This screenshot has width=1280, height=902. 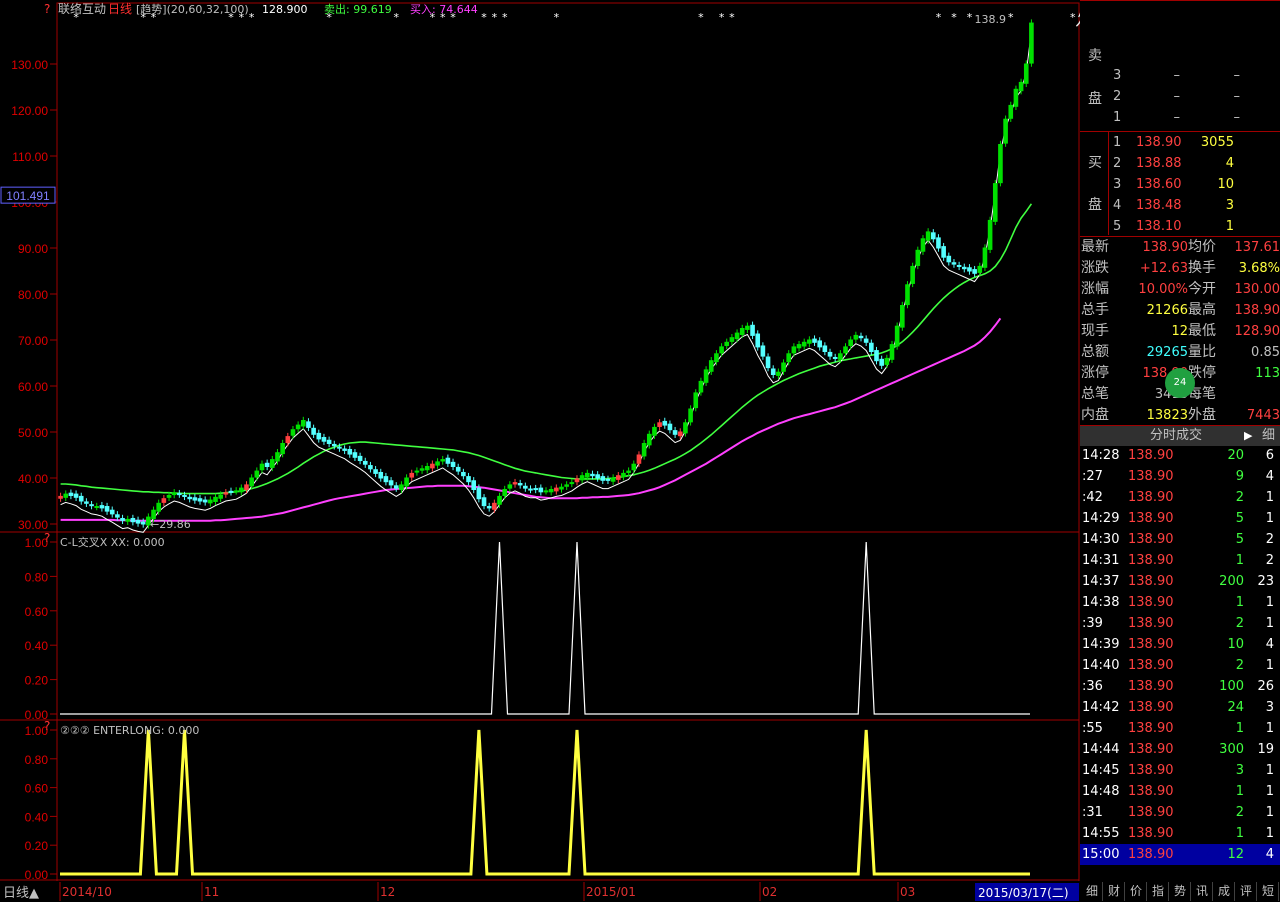 I want to click on panel-tab-0: 细, so click(x=1092, y=891).